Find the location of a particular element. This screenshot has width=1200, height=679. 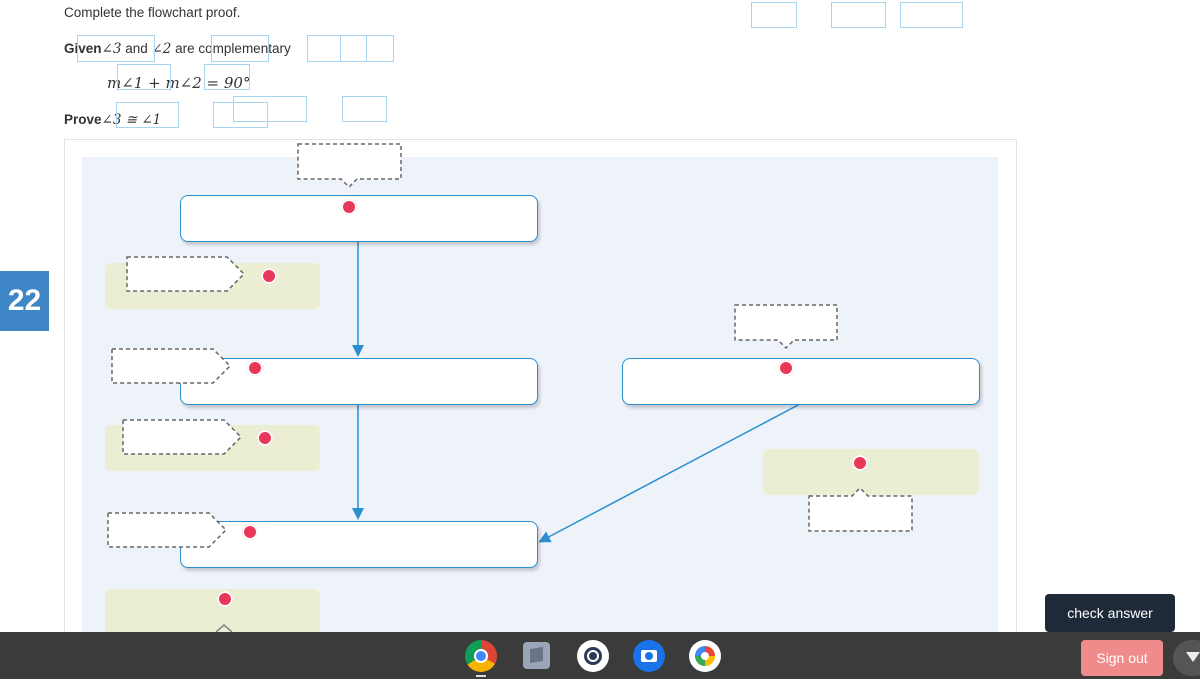

active-app-indicator is located at coordinates (481, 676).